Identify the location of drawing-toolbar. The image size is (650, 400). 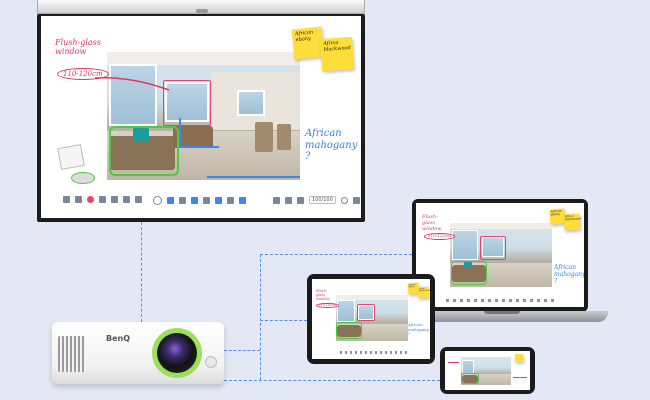
(199, 200).